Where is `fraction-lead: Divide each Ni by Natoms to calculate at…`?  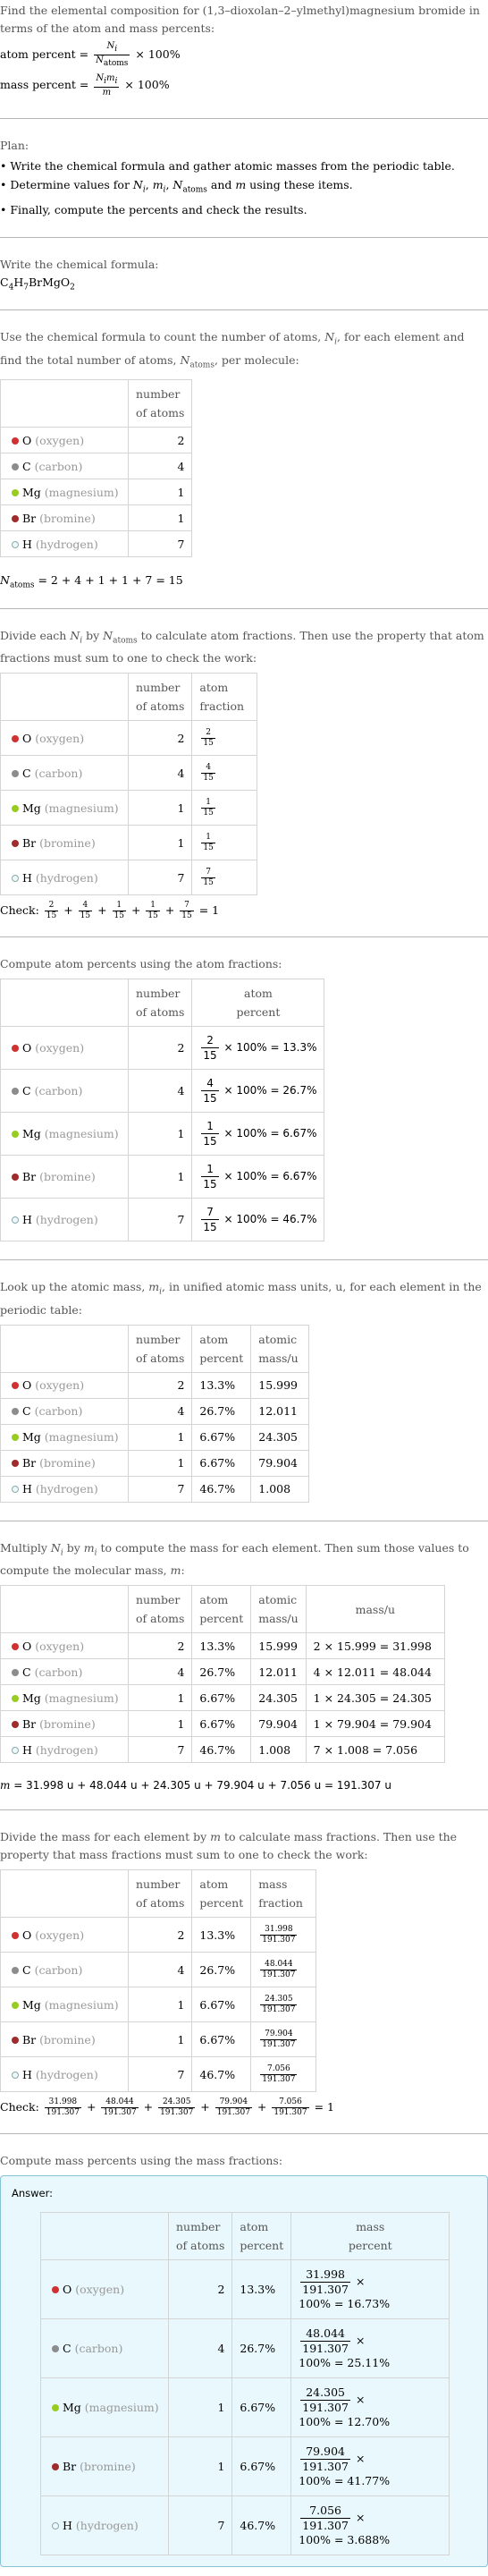 fraction-lead: Divide each Ni by Natoms to calculate at… is located at coordinates (242, 646).